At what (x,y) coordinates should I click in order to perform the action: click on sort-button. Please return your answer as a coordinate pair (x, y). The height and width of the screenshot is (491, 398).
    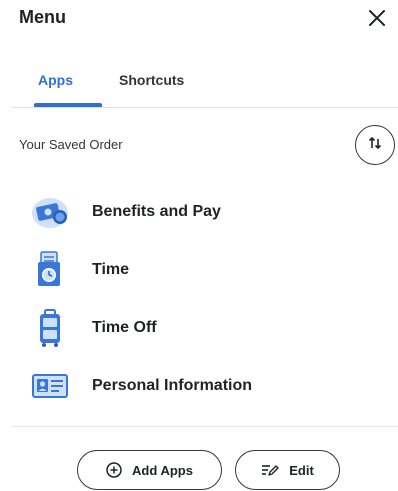
    Looking at the image, I should click on (375, 145).